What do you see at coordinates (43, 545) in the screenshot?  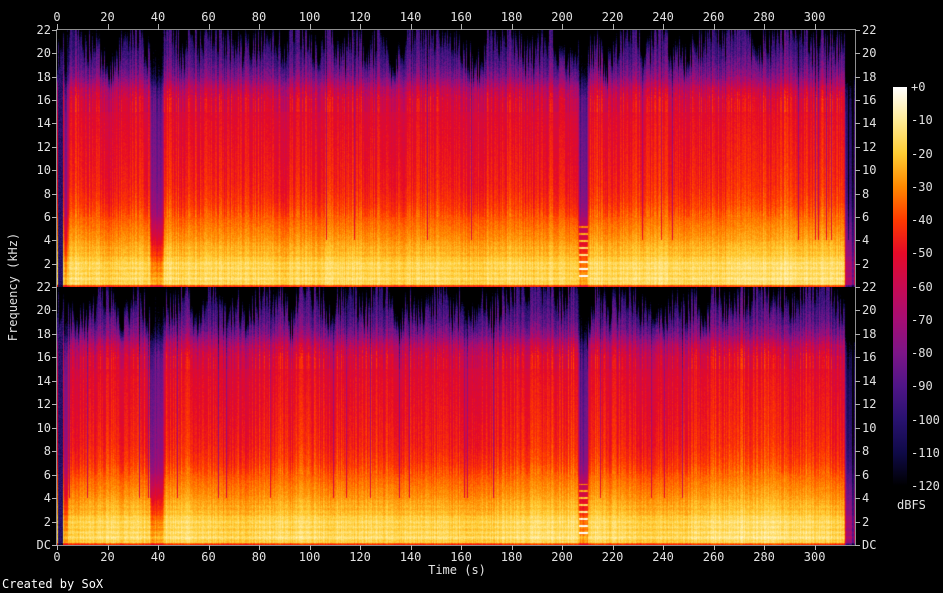 I see `freq-tick-label: DC` at bounding box center [43, 545].